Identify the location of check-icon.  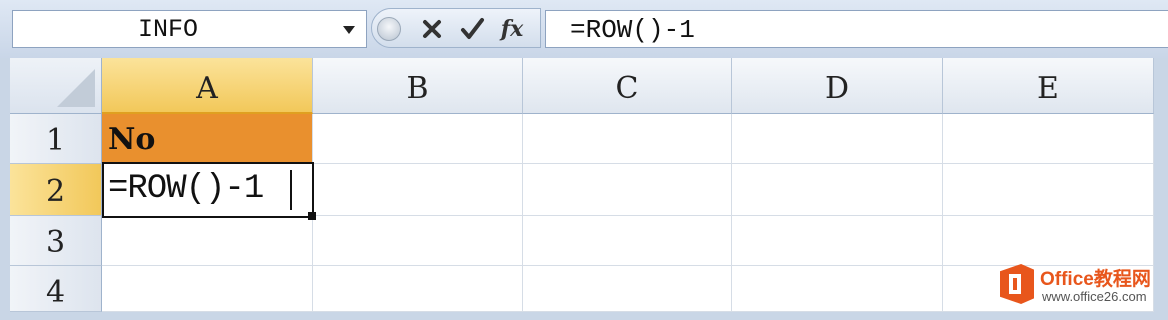
(472, 28).